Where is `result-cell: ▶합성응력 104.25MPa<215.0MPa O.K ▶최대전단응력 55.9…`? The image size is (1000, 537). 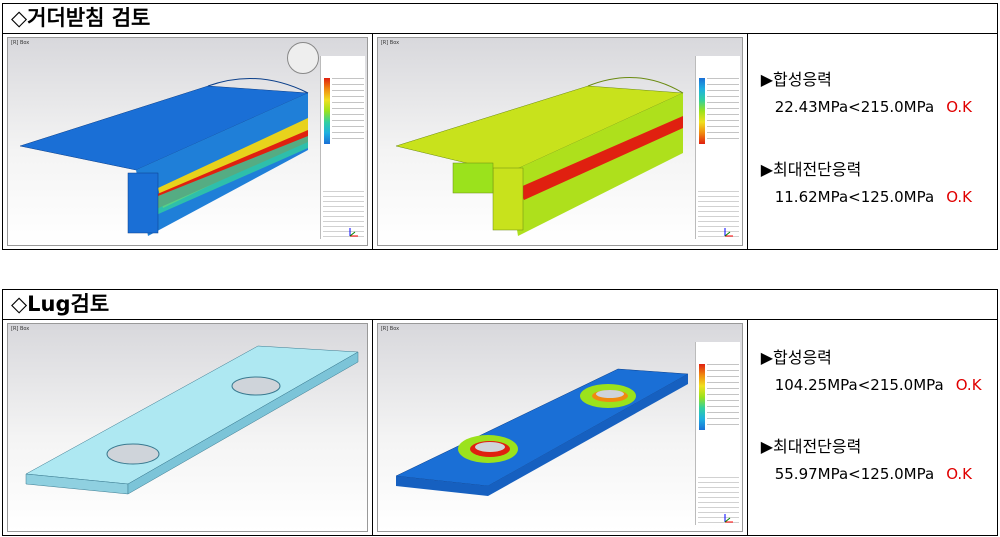 result-cell: ▶합성응력 104.25MPa<215.0MPa O.K ▶최대전단응력 55.9… is located at coordinates (872, 427).